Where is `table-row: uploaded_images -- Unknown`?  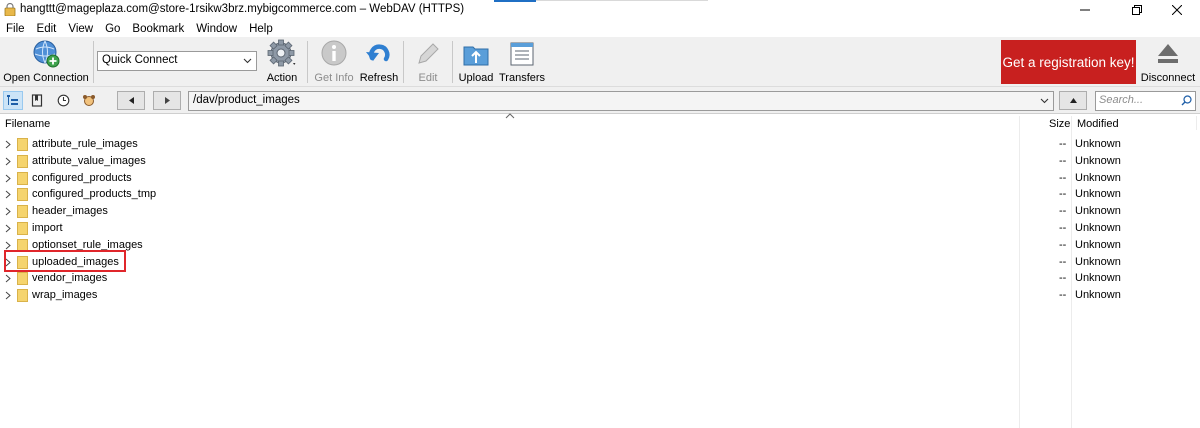
table-row: uploaded_images -- Unknown is located at coordinates (600, 262).